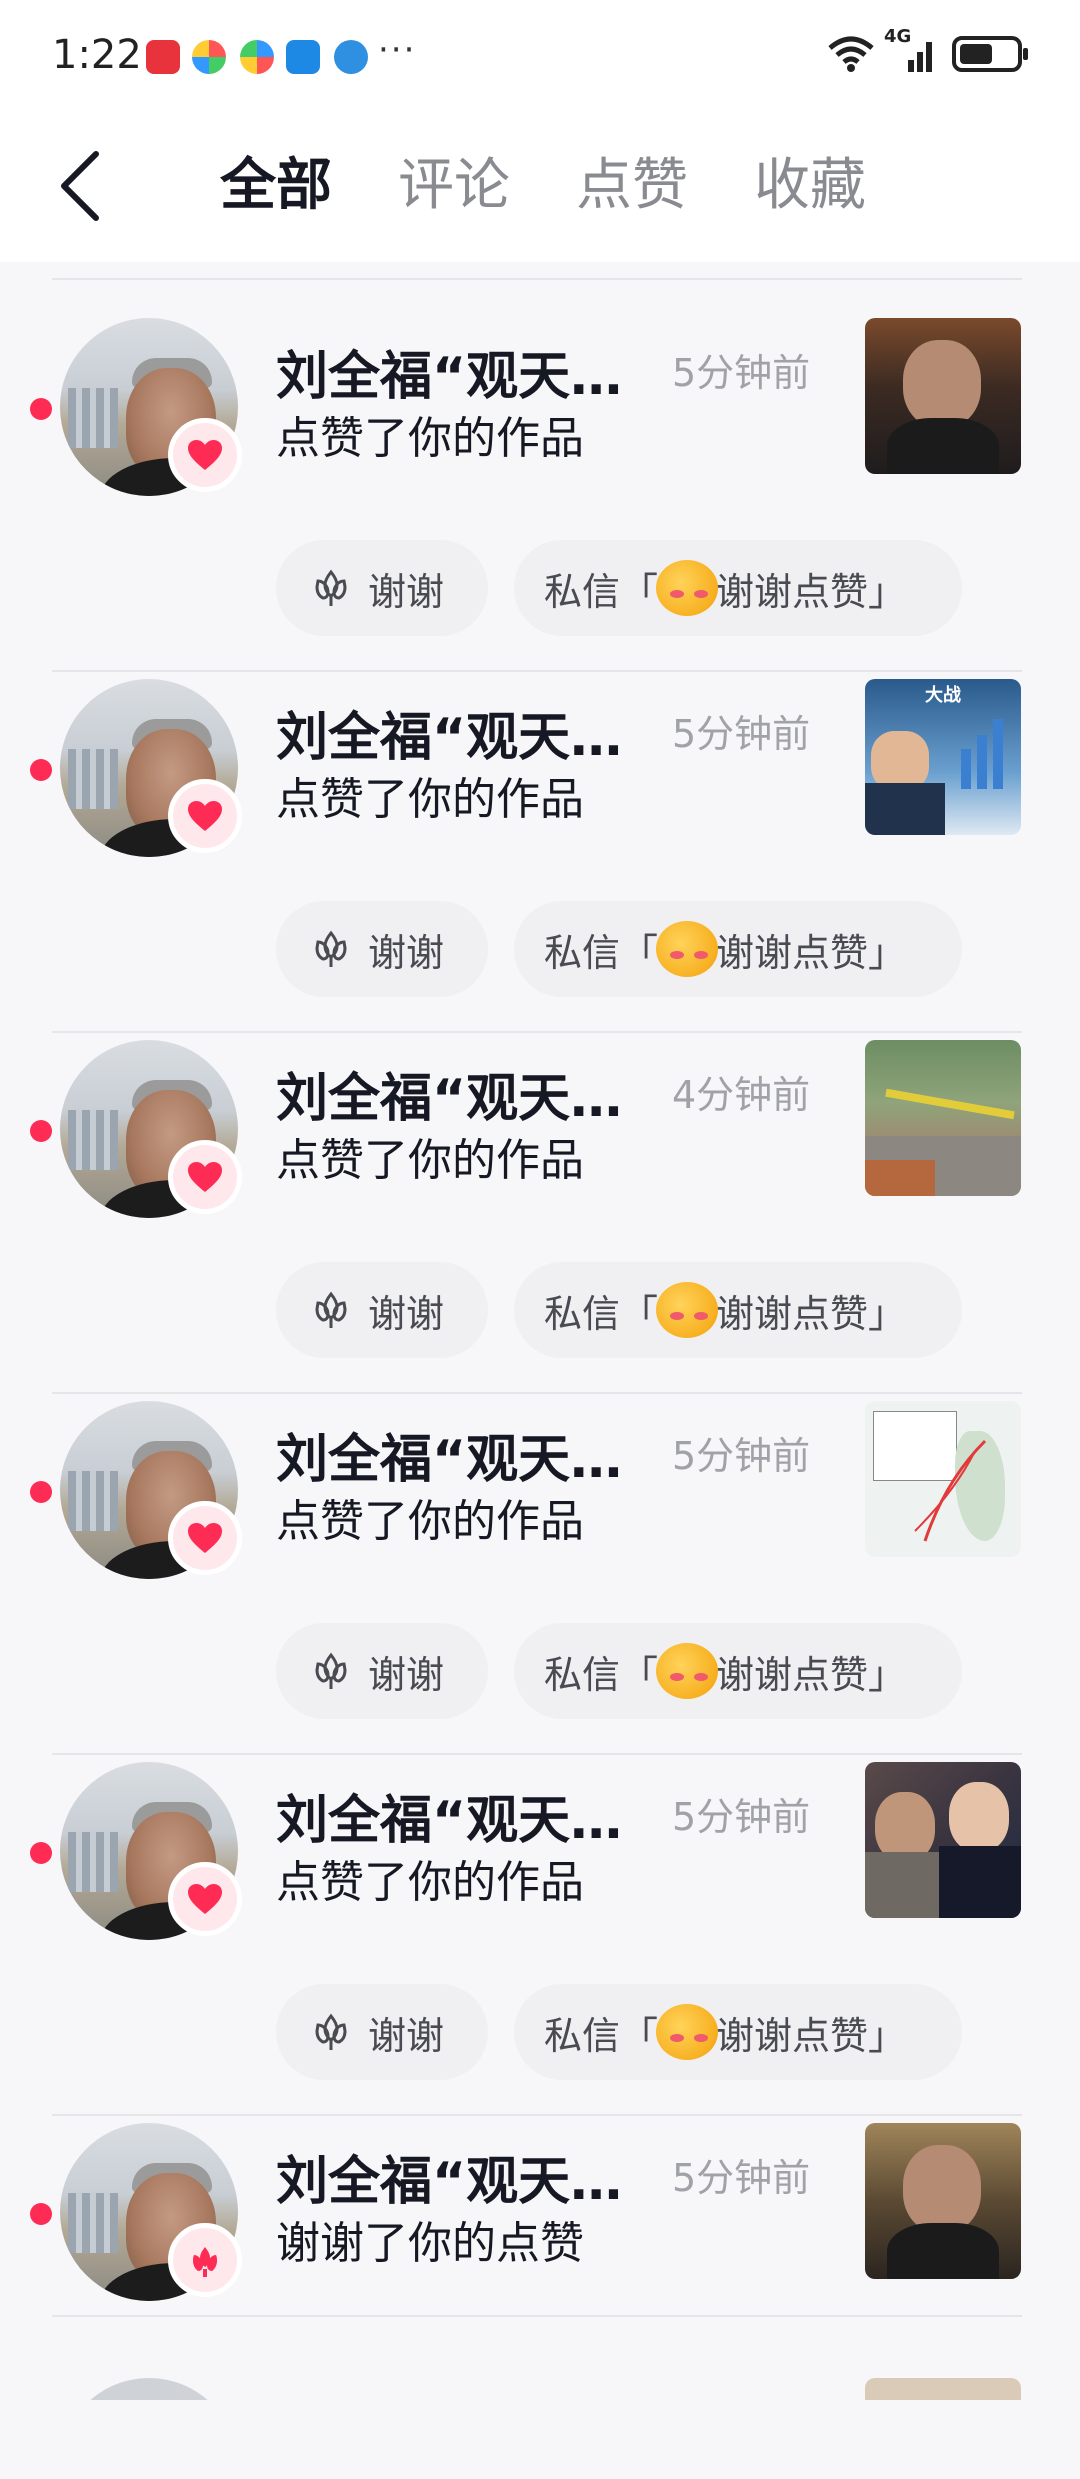 The width and height of the screenshot is (1080, 2479). I want to click on back-arrow-icon, so click(85, 186).